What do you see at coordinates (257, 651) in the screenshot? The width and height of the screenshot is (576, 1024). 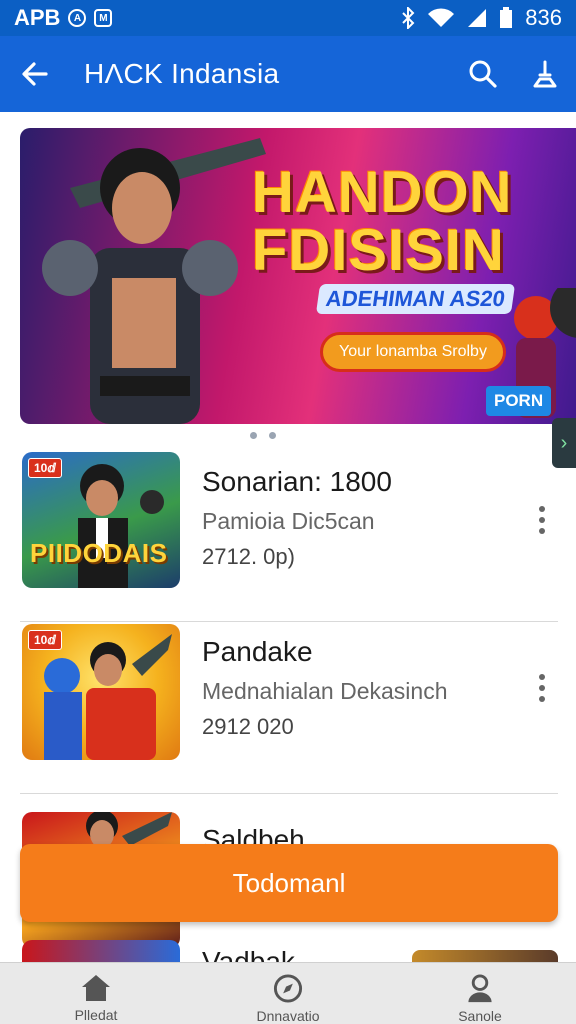 I see `item-title: Pandake` at bounding box center [257, 651].